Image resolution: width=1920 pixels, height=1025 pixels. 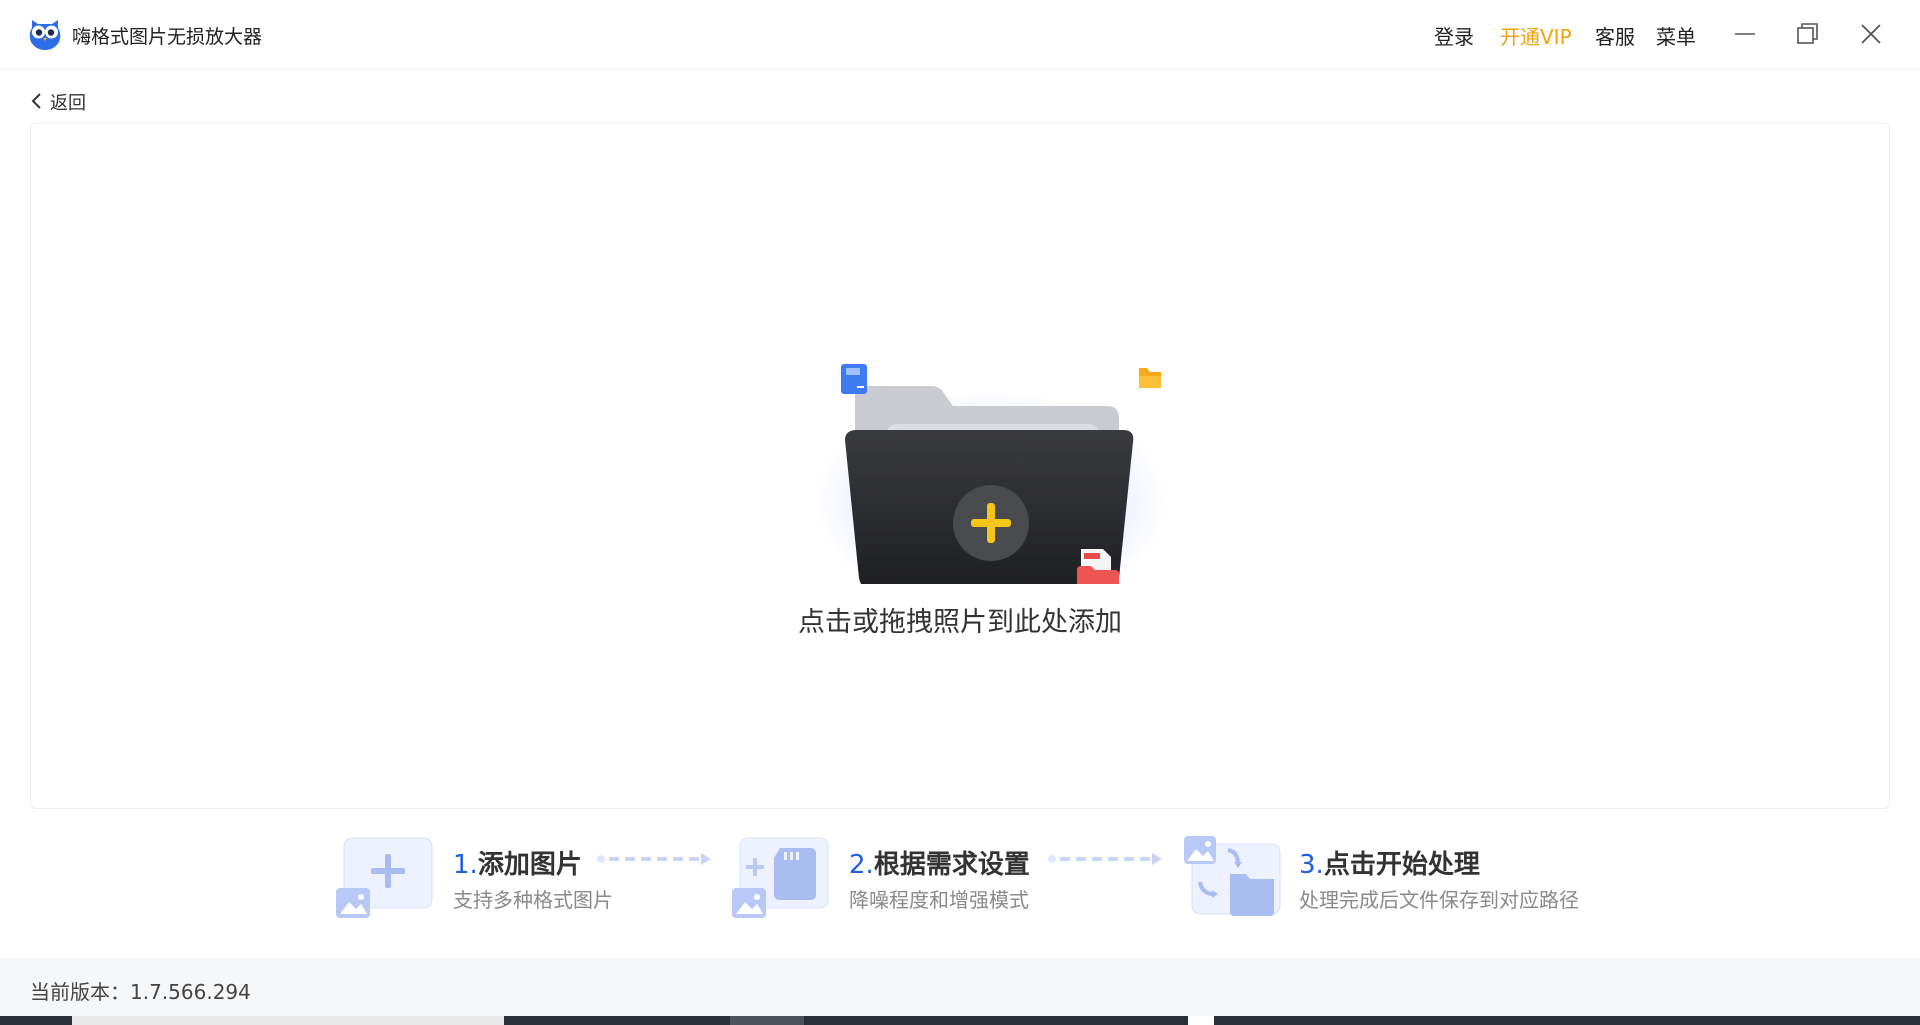 I want to click on drop-hint-text: 点击或拖拽照片到此处添加, so click(x=960, y=622).